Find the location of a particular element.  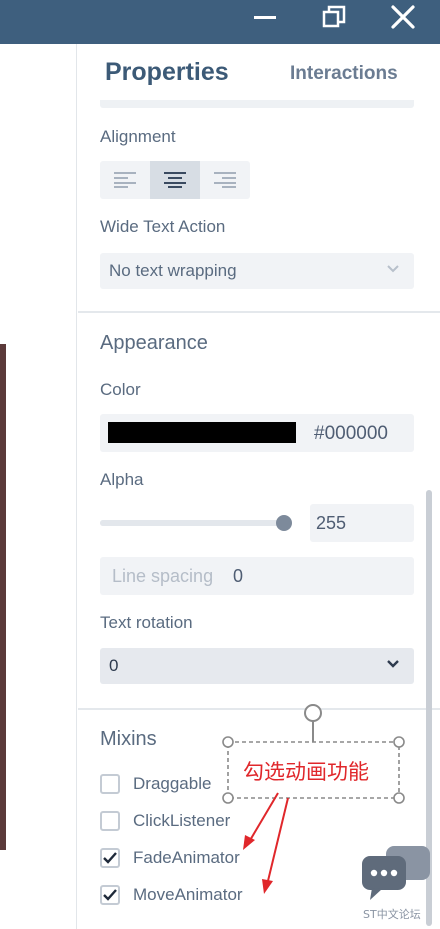

align-right-button is located at coordinates (225, 180).